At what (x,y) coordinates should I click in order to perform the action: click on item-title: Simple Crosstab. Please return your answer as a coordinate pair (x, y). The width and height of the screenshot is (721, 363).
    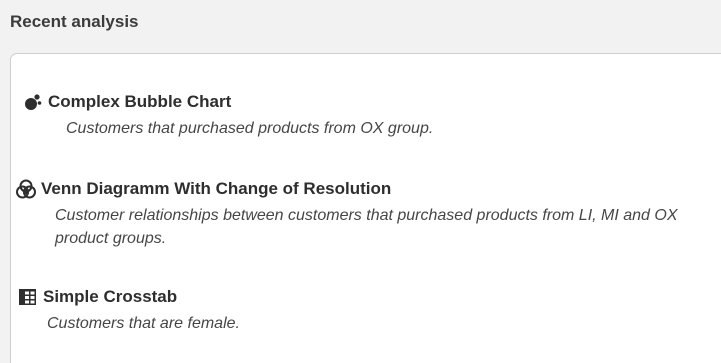
    Looking at the image, I should click on (110, 297).